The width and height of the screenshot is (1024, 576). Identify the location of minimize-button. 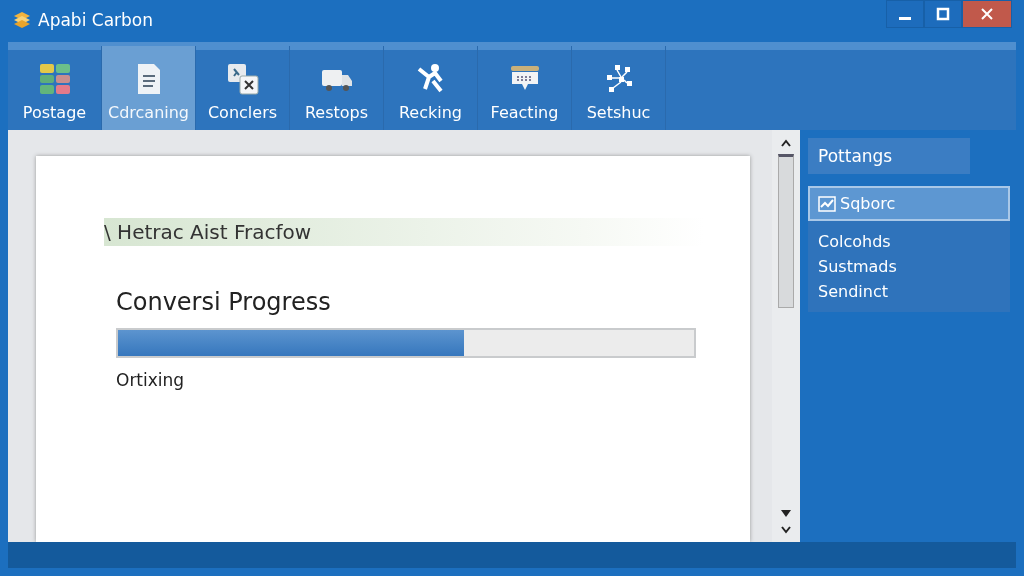
(905, 14).